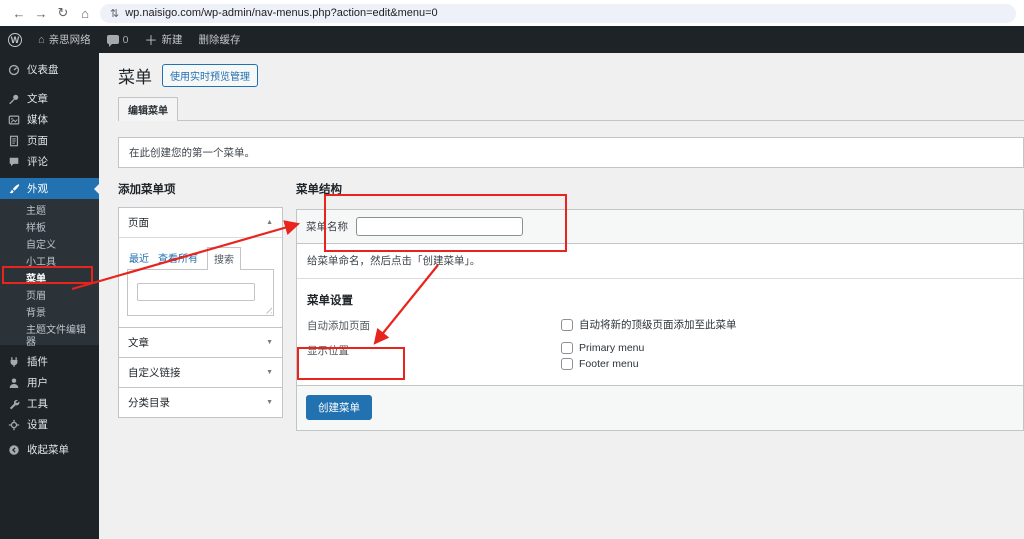 The width and height of the screenshot is (1024, 539). I want to click on wordpress-logo-icon: W, so click(15, 39).